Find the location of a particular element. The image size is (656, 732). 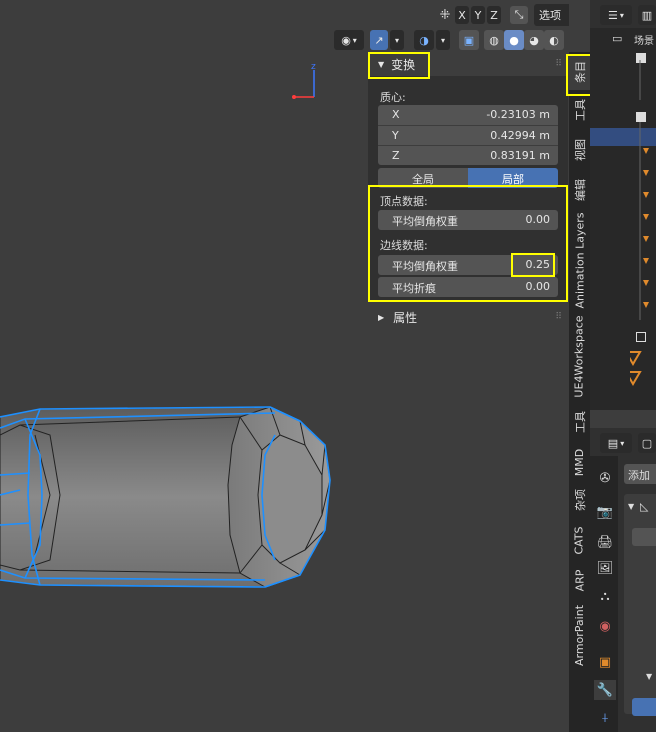

space-local-label: 局部 is located at coordinates (513, 179).